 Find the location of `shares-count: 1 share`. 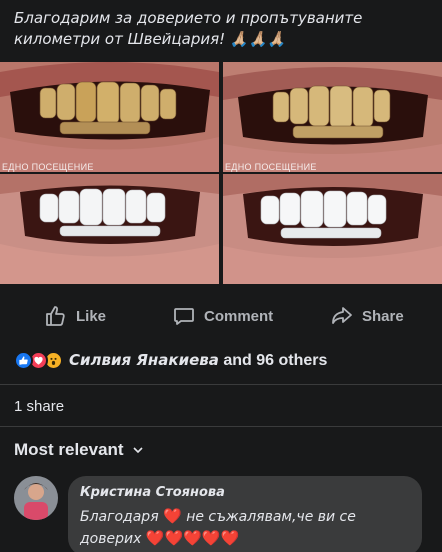

shares-count: 1 share is located at coordinates (39, 406).